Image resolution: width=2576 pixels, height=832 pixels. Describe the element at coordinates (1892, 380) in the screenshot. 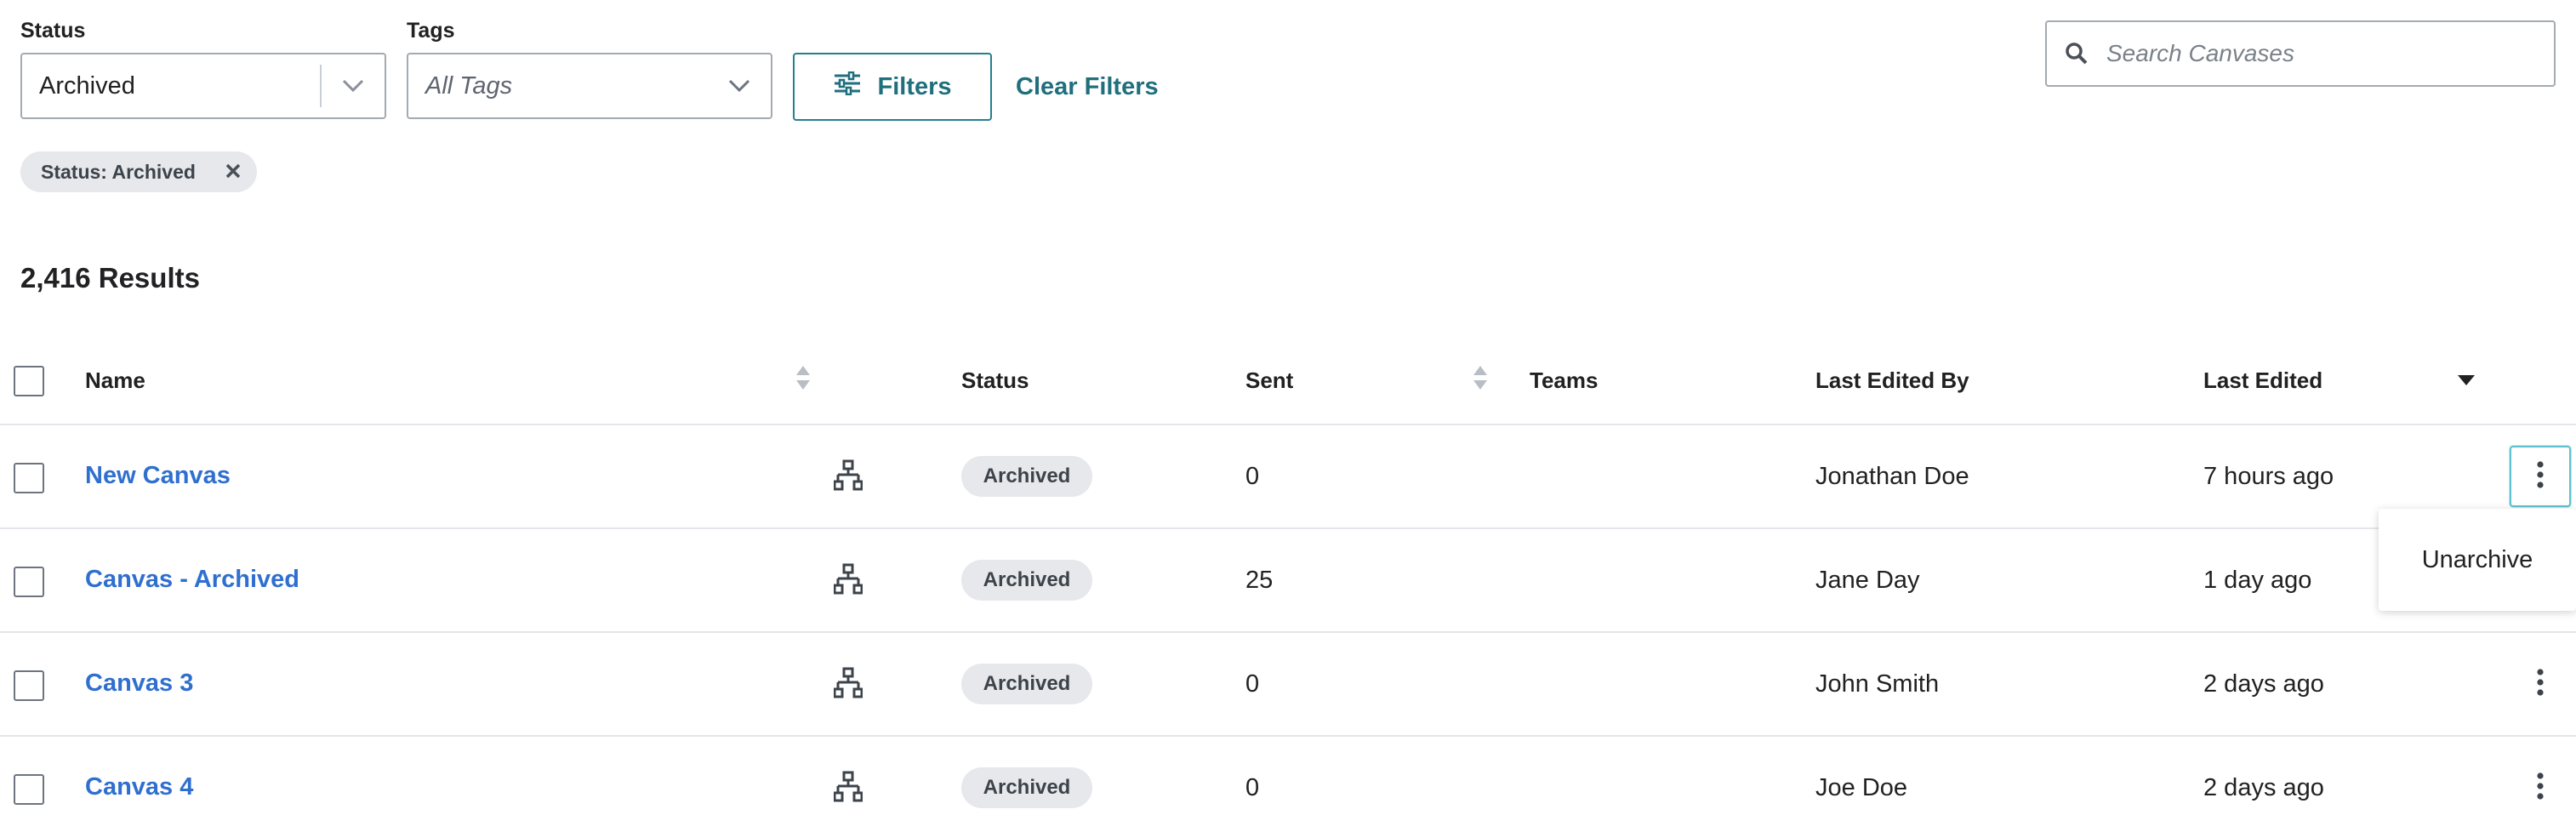

I see `column-header-last-edited-by: Last Edited By` at that location.